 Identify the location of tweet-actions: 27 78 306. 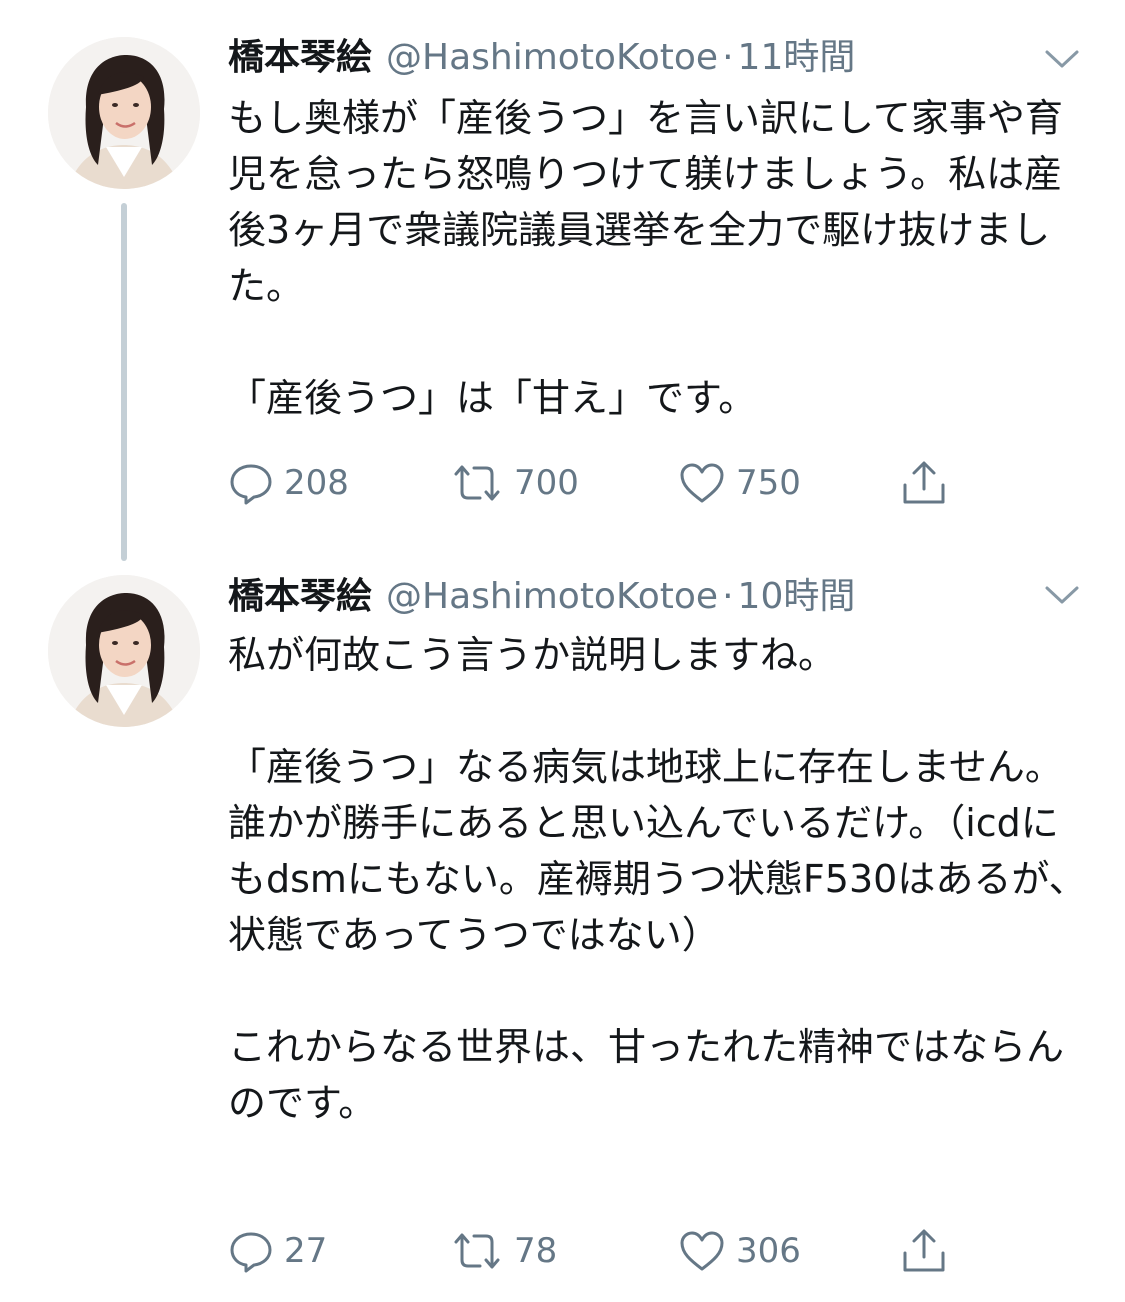
(608, 1251).